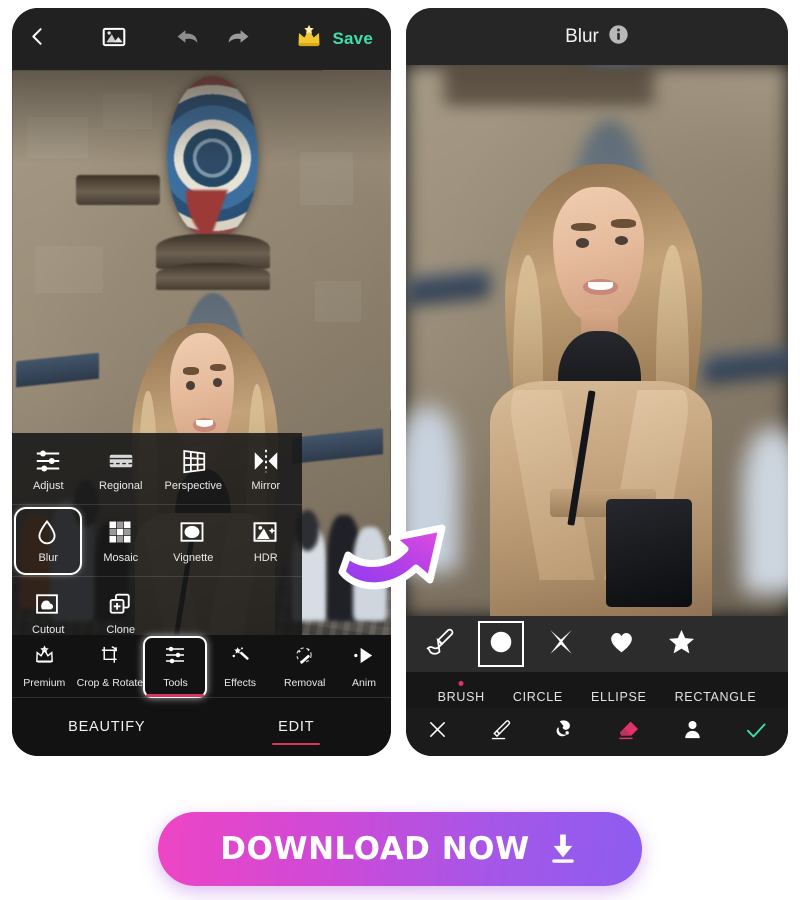 The height and width of the screenshot is (900, 800). Describe the element at coordinates (175, 695) in the screenshot. I see `tab-active-underline` at that location.